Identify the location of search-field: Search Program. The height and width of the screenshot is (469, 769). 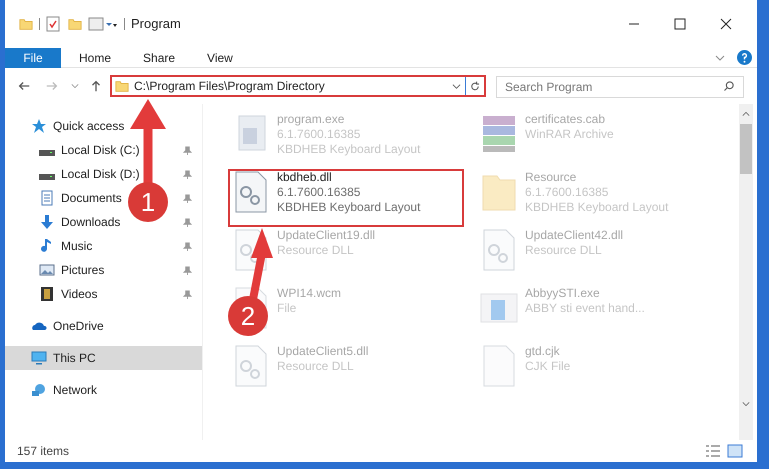
(620, 87).